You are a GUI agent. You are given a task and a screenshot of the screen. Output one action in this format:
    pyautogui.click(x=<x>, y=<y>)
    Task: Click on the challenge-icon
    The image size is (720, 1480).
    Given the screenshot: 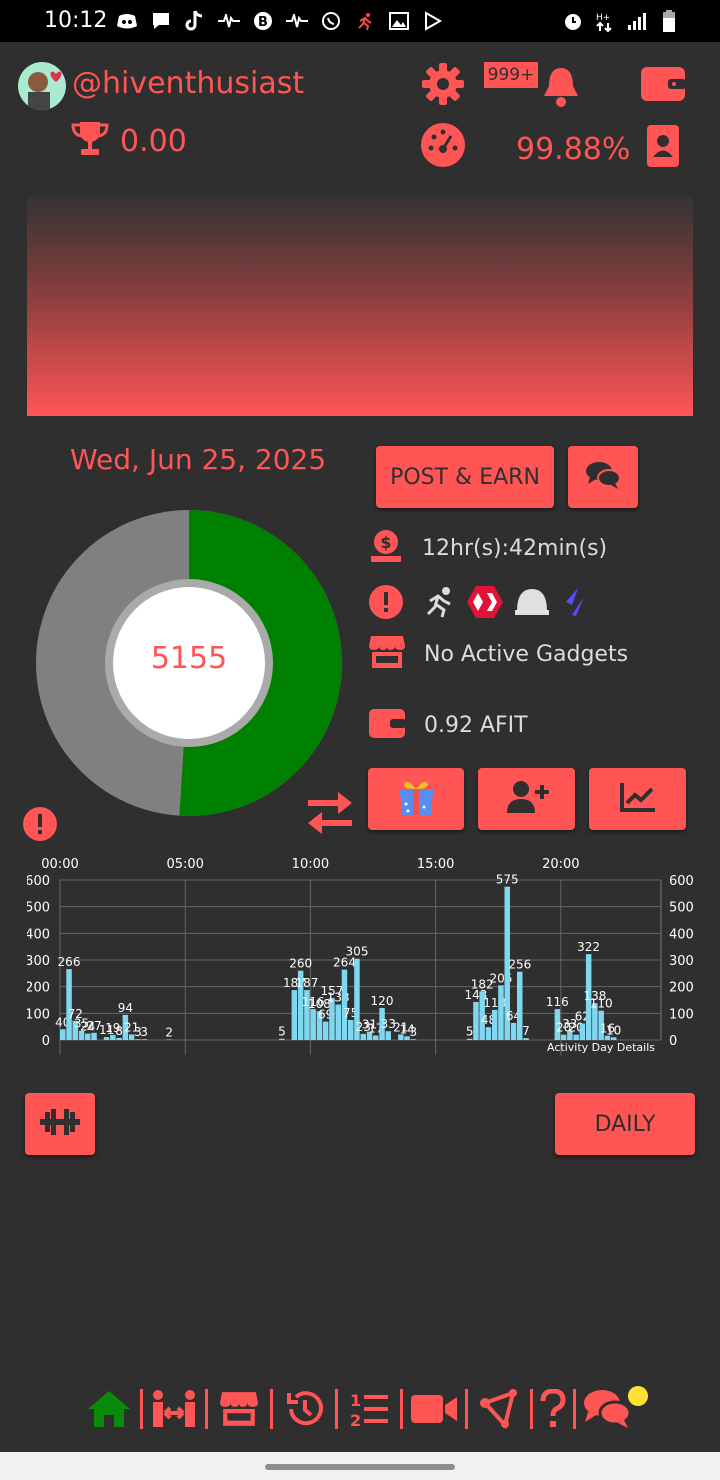 What is the action you would take?
    pyautogui.click(x=174, y=1409)
    